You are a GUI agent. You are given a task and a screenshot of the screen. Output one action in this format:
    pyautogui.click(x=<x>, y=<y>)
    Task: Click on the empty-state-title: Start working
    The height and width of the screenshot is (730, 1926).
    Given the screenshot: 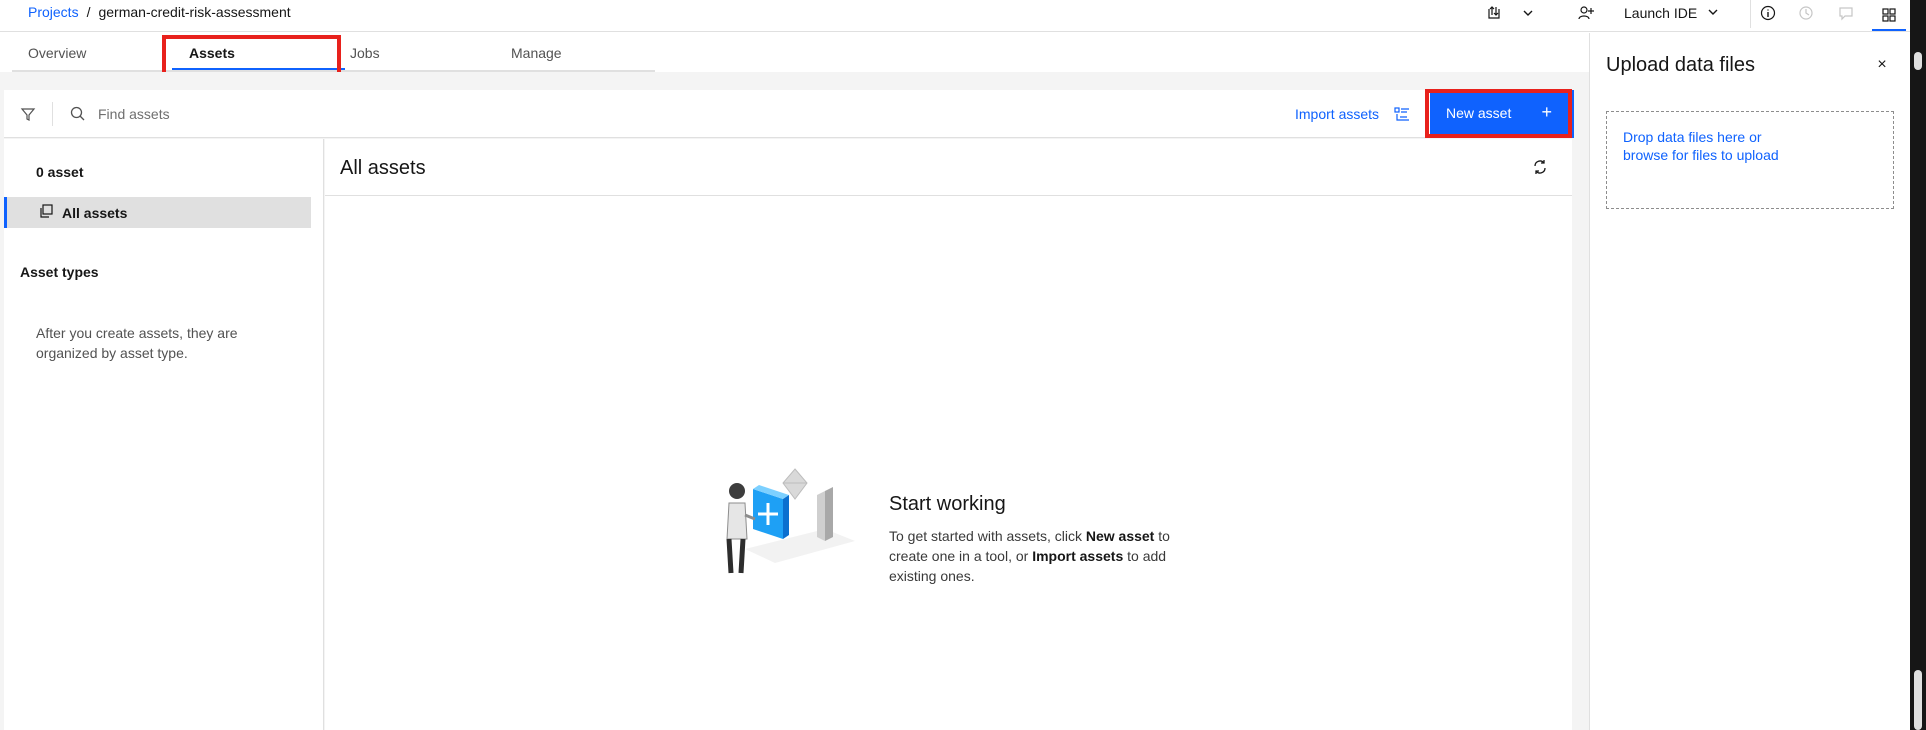 What is the action you would take?
    pyautogui.click(x=947, y=504)
    